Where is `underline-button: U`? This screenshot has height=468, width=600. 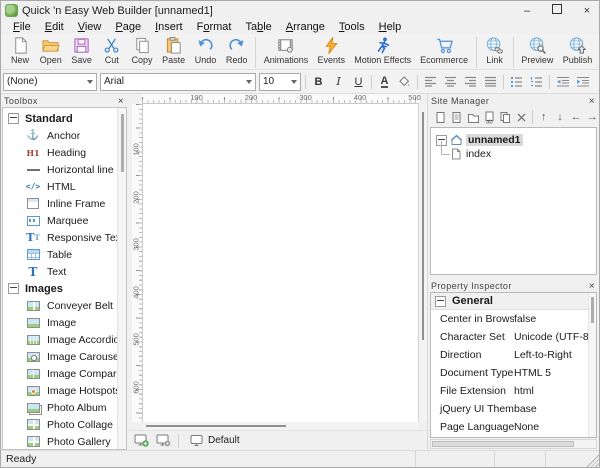 underline-button: U is located at coordinates (358, 82).